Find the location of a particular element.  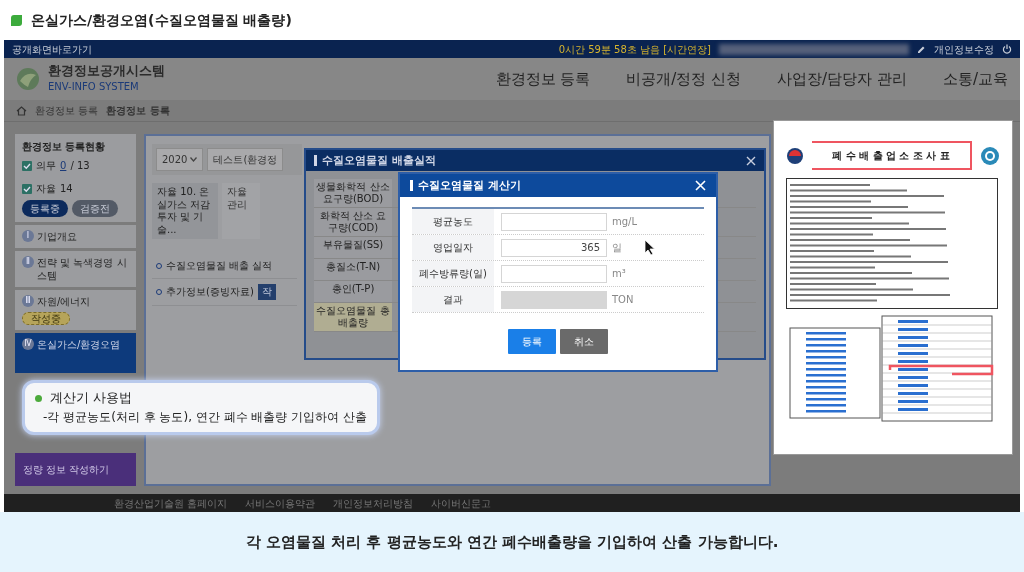

row-label: 총질소(T-N) is located at coordinates (353, 269).